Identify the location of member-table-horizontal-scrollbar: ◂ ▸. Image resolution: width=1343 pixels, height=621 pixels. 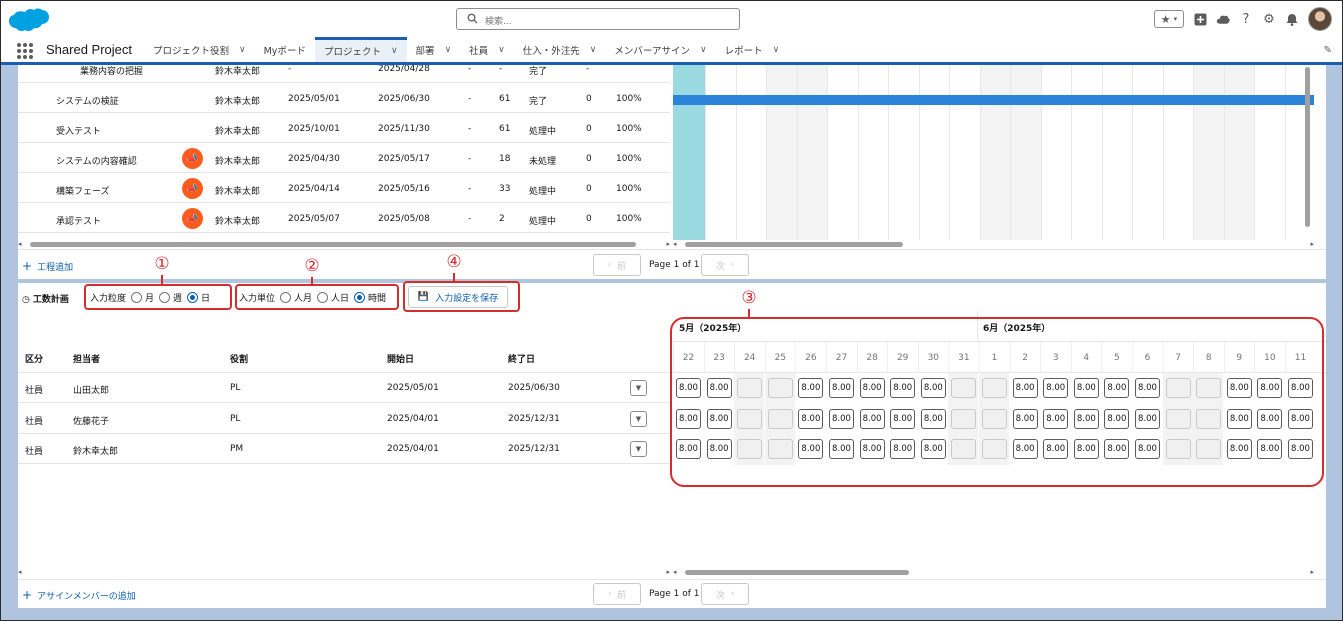
(344, 572).